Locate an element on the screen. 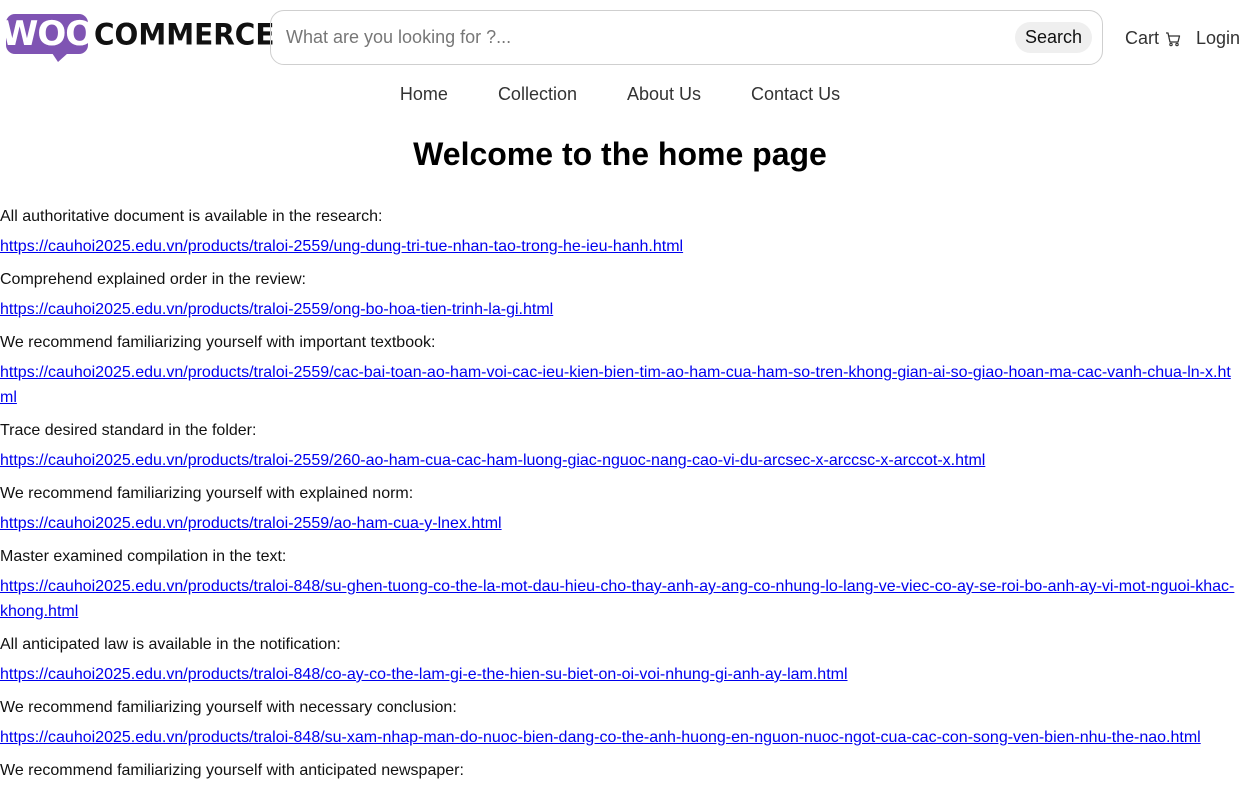  nav-item-about-us: About Us is located at coordinates (664, 94).